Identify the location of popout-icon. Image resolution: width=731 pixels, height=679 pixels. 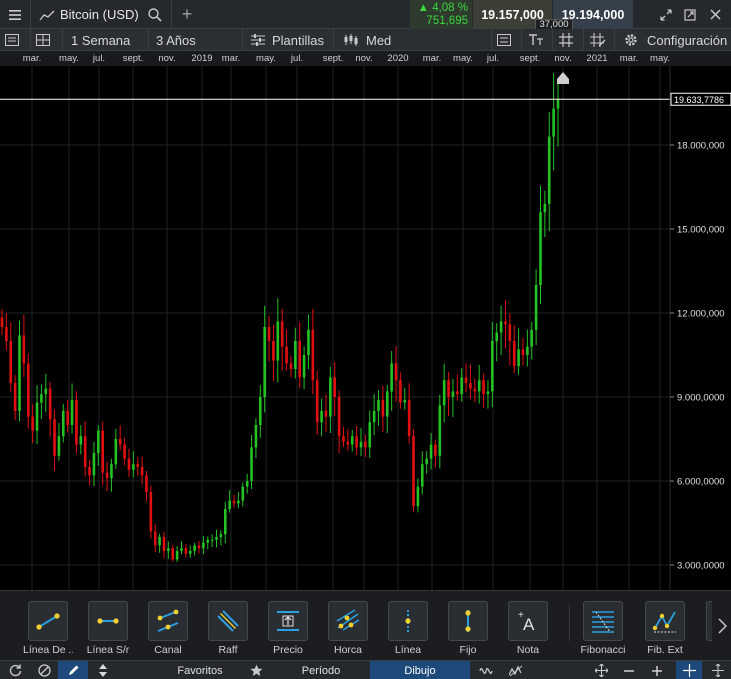
(690, 14).